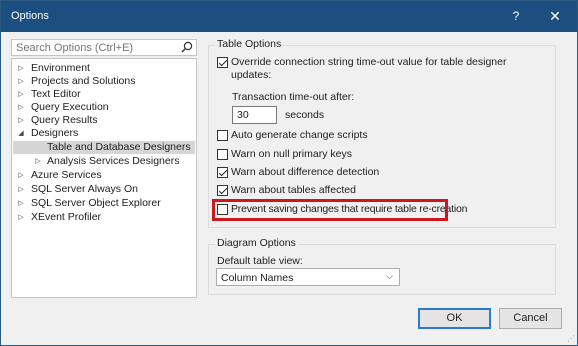 This screenshot has height=346, width=578. I want to click on close-button: ✕, so click(555, 16).